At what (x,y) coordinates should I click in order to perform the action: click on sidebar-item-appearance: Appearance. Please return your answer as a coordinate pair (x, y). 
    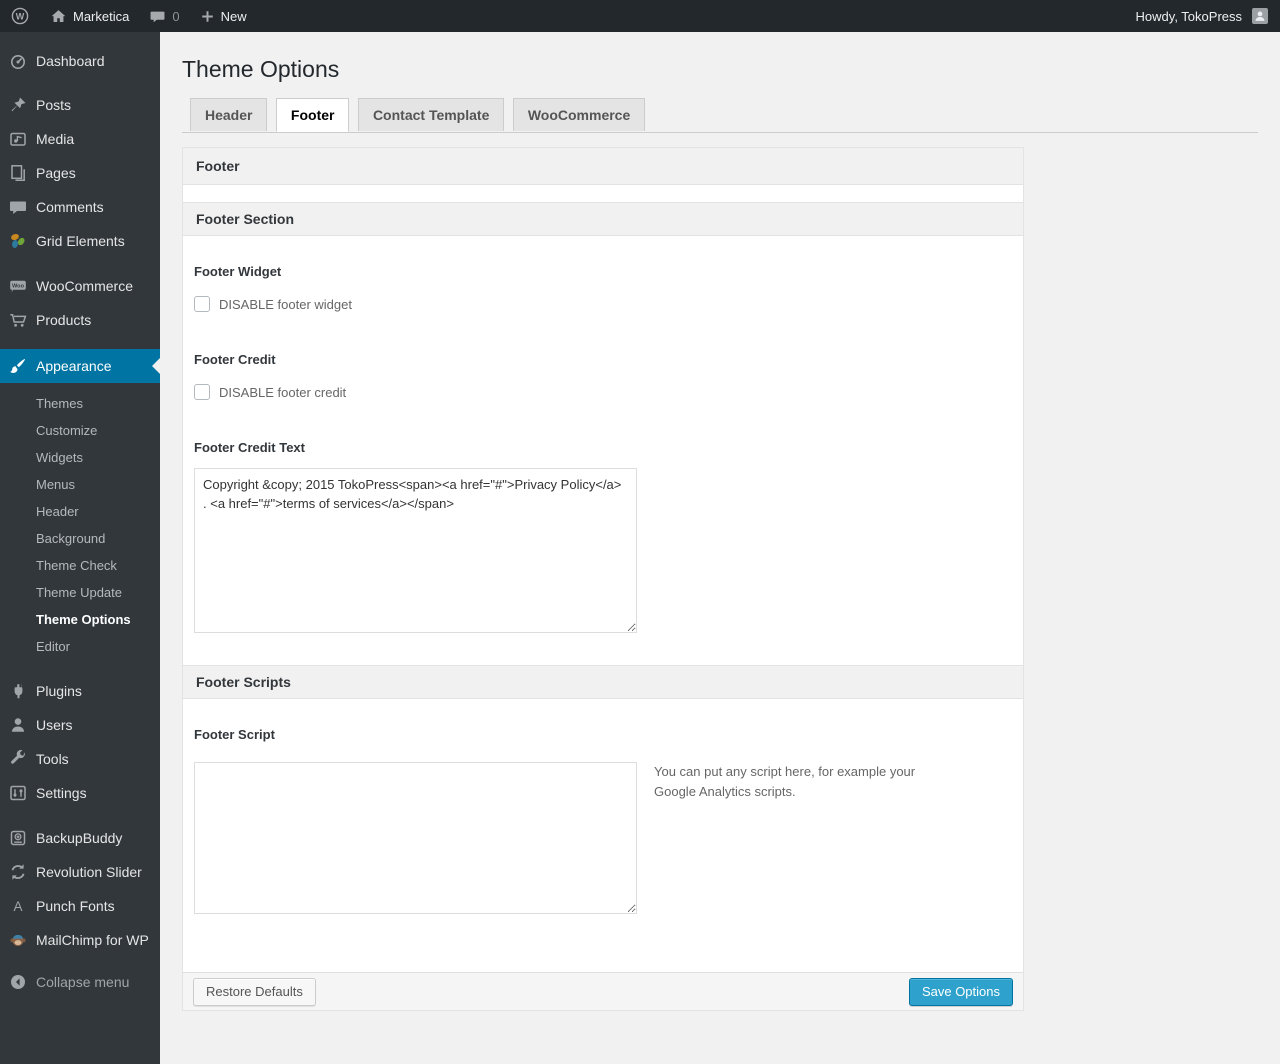
    Looking at the image, I should click on (80, 366).